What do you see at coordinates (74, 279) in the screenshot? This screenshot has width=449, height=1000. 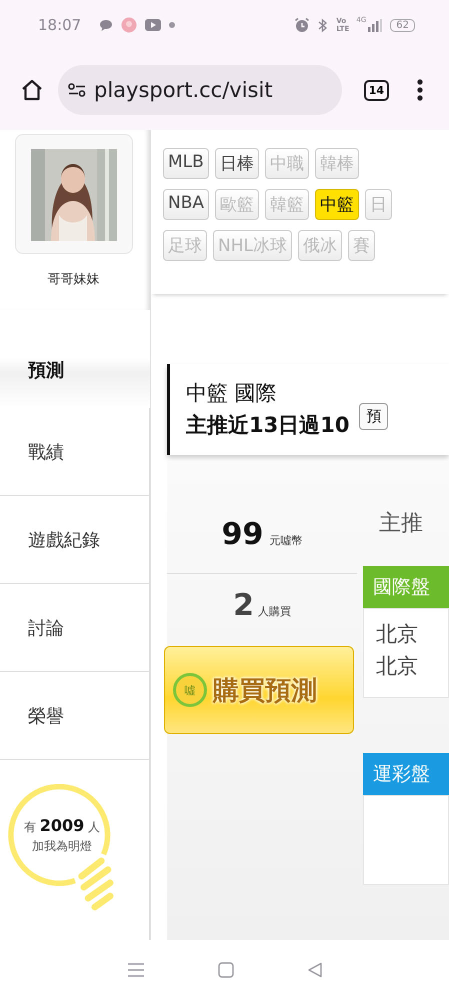 I see `profile-name: 哥哥妹妹` at bounding box center [74, 279].